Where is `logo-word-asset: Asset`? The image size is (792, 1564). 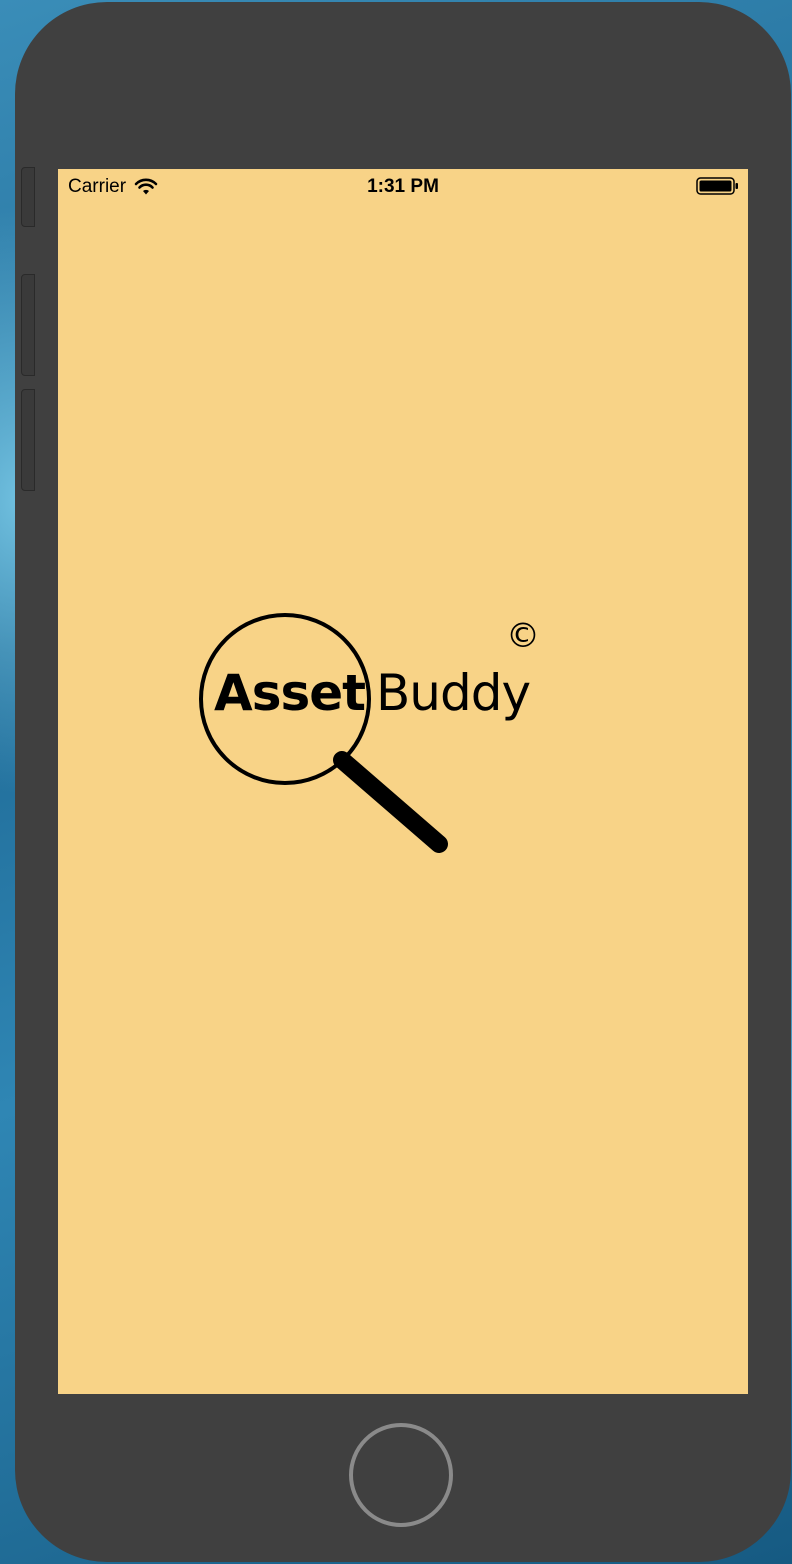
logo-word-asset: Asset is located at coordinates (290, 693).